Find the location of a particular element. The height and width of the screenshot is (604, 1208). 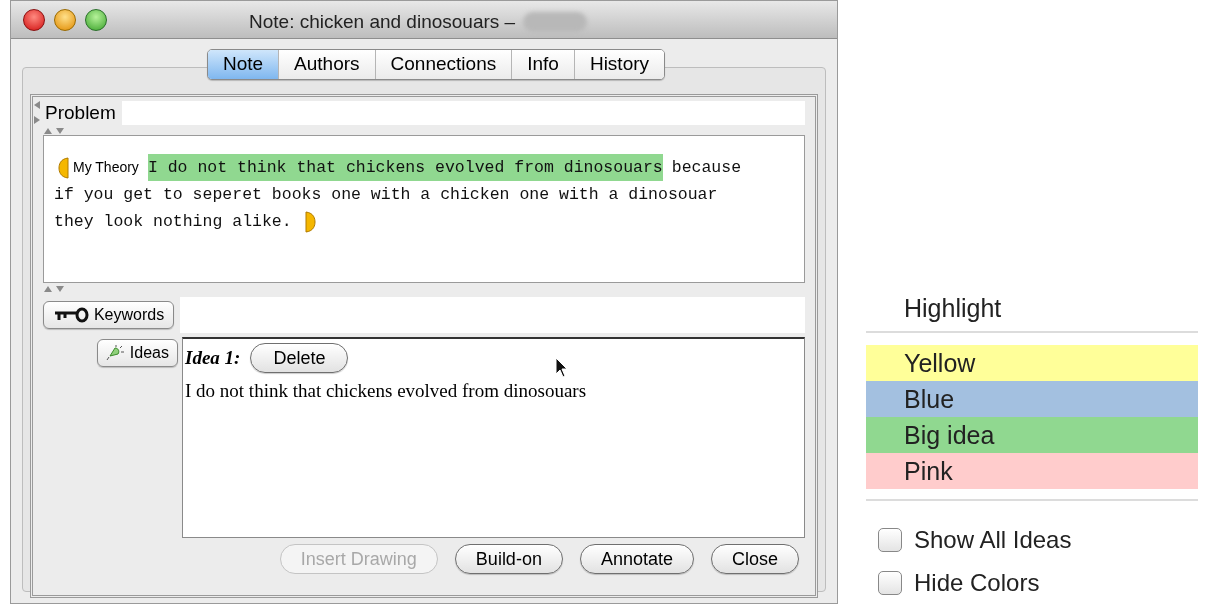

scaffold-label: My Theory is located at coordinates (106, 167).